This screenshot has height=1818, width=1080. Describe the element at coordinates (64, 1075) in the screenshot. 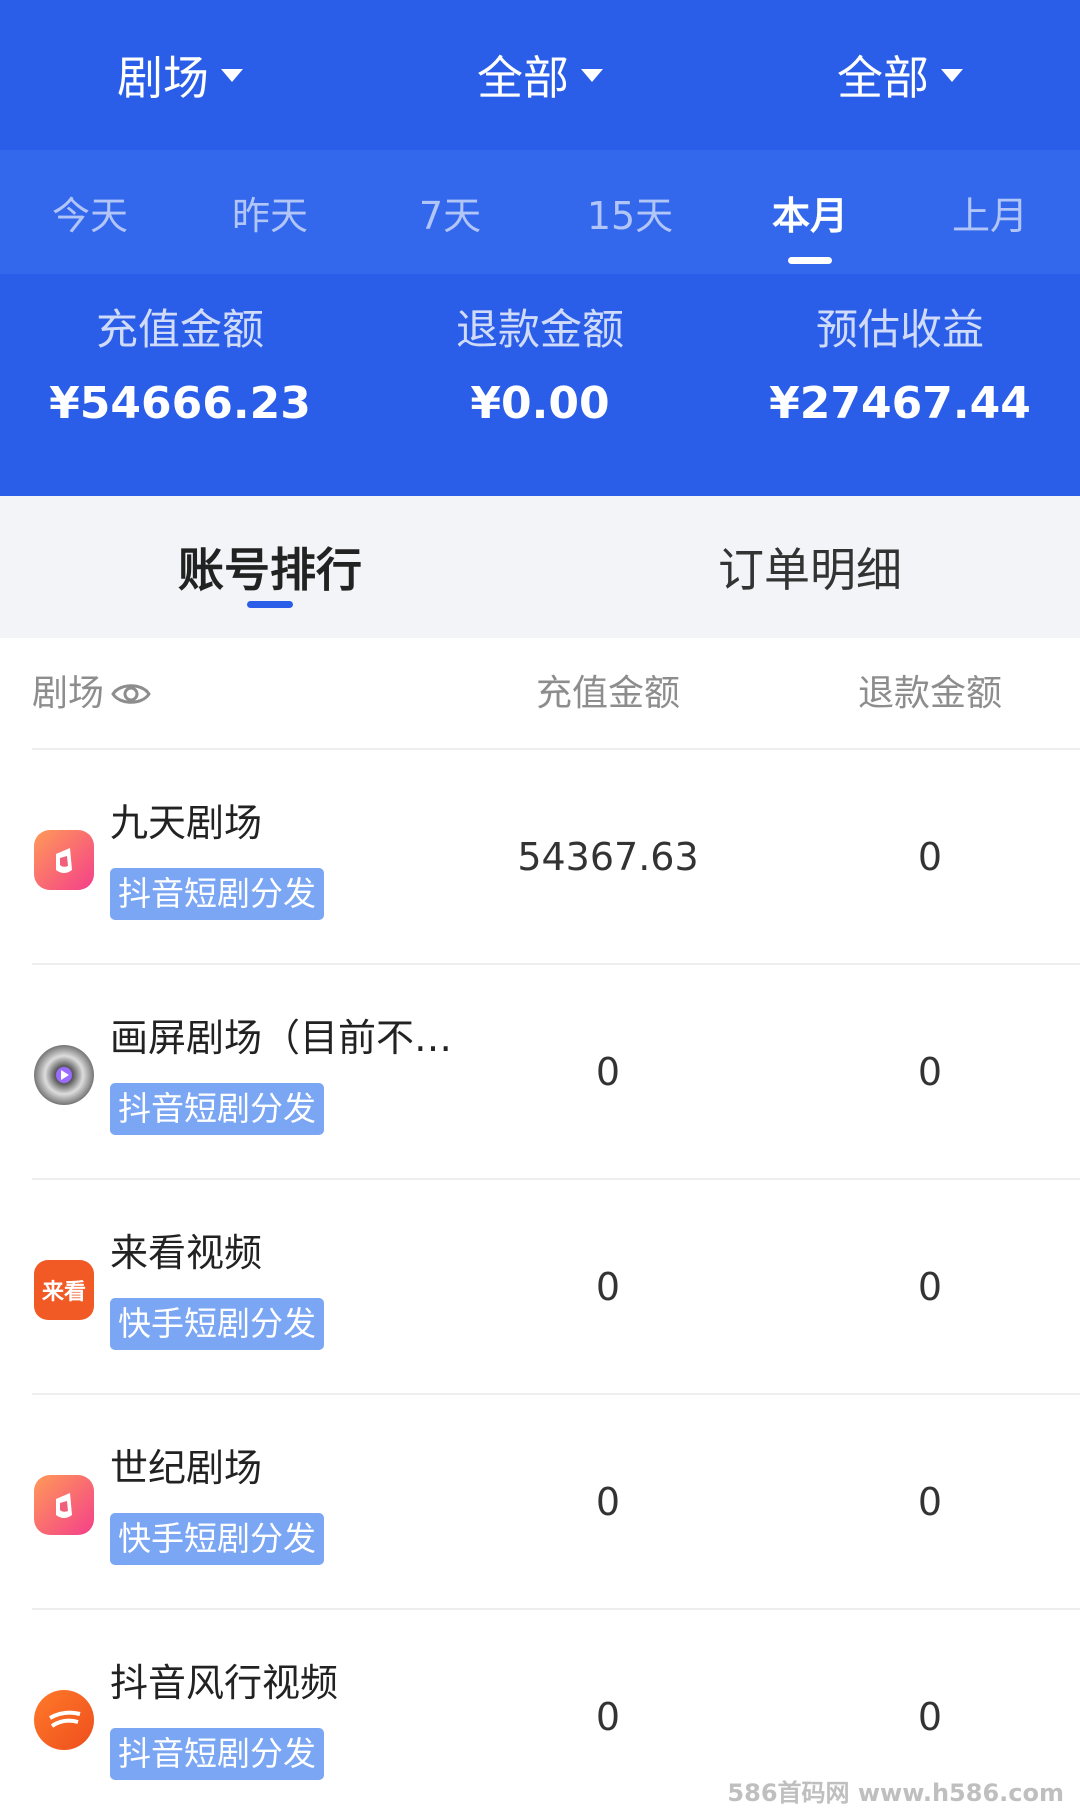

I see `disc-logo-icon` at that location.